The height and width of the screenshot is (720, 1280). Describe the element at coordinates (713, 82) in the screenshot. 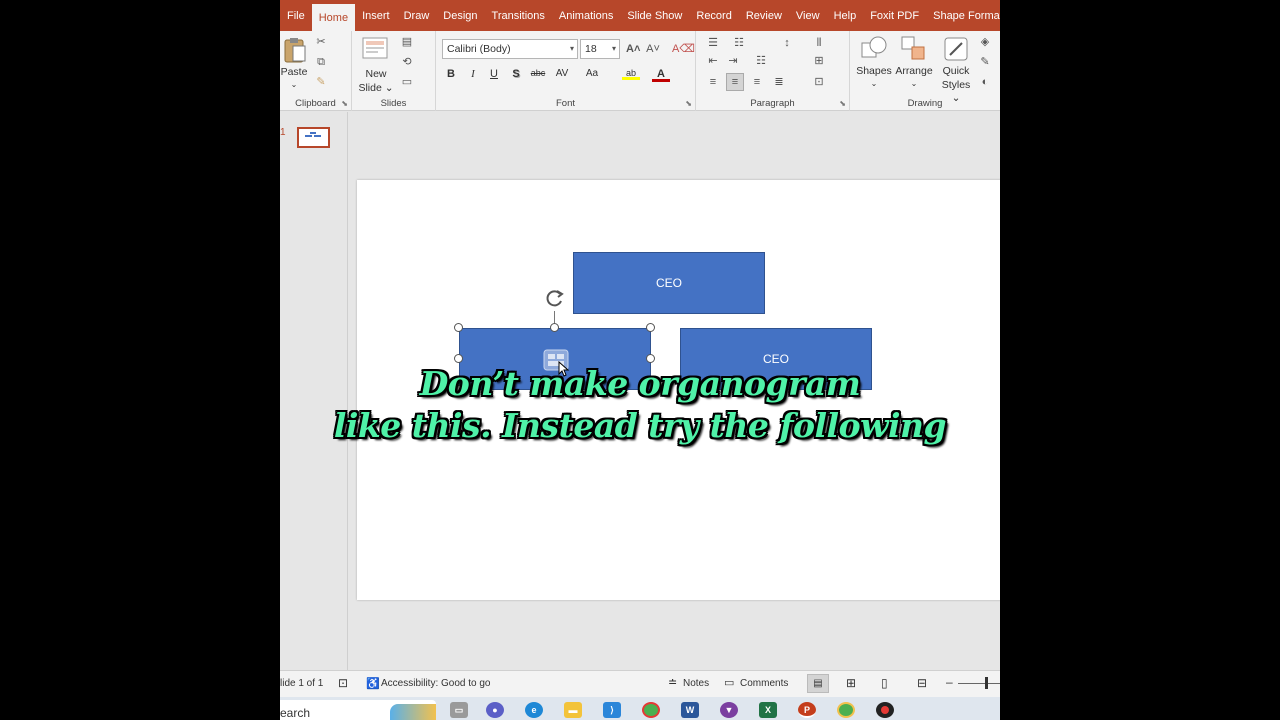

I see `align-left-icon: ≡` at that location.